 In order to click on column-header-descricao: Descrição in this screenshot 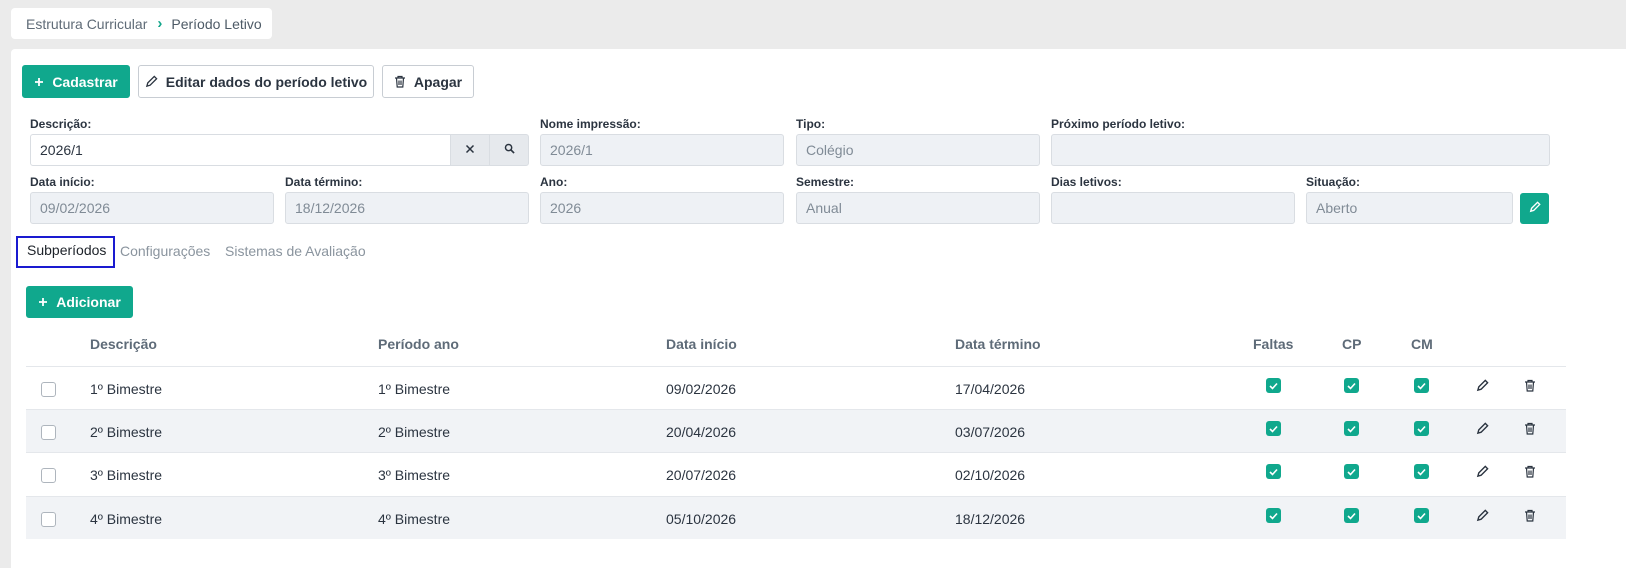, I will do `click(123, 344)`.